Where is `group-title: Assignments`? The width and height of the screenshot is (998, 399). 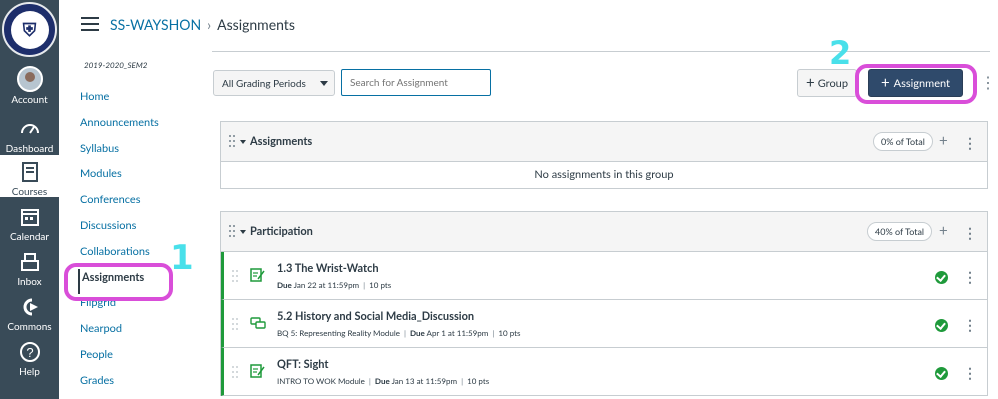
group-title: Assignments is located at coordinates (281, 141).